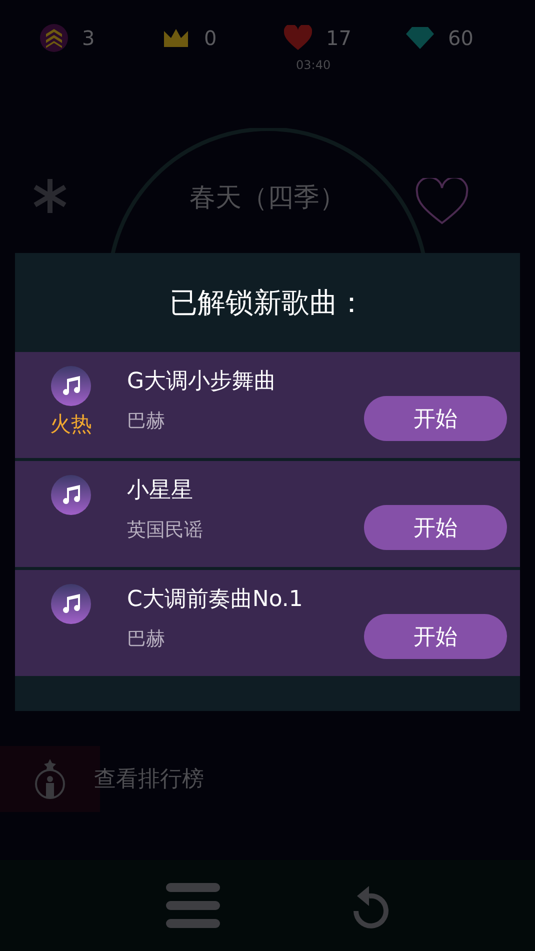 This screenshot has height=951, width=535. What do you see at coordinates (201, 382) in the screenshot?
I see `song-name: G大调小步舞曲` at bounding box center [201, 382].